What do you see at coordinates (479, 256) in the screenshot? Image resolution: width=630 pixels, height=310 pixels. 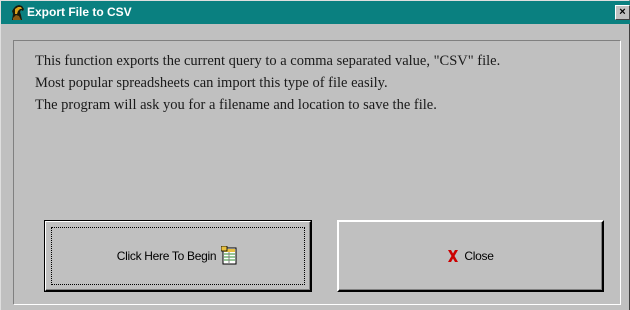 I see `close-button-label: Close` at bounding box center [479, 256].